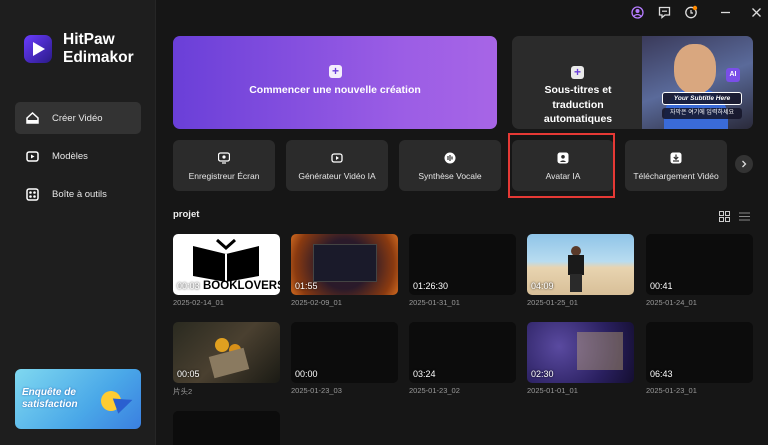 This screenshot has width=768, height=445. Describe the element at coordinates (32, 156) in the screenshot. I see `templates-icon` at that location.